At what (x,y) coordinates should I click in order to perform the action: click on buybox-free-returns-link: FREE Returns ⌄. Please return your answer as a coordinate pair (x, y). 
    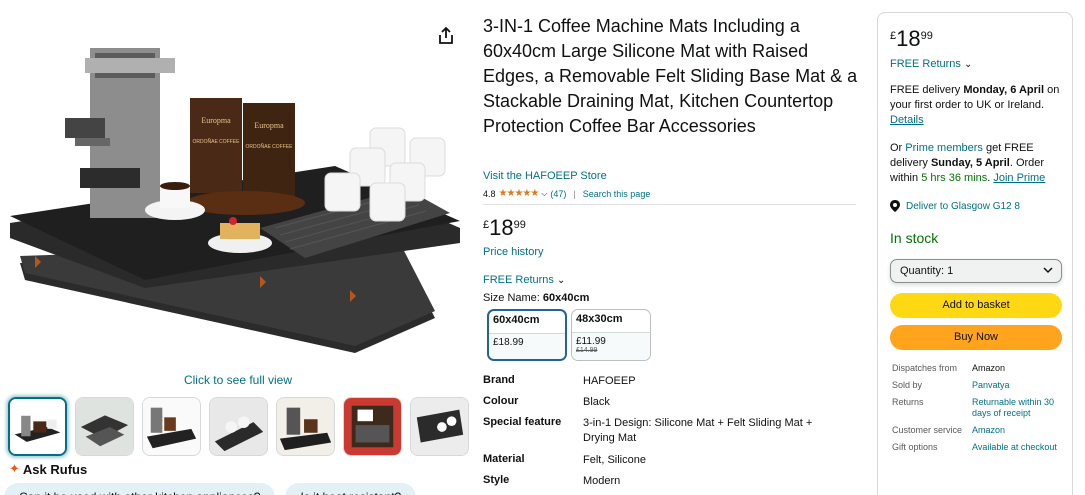
    Looking at the image, I should click on (931, 64).